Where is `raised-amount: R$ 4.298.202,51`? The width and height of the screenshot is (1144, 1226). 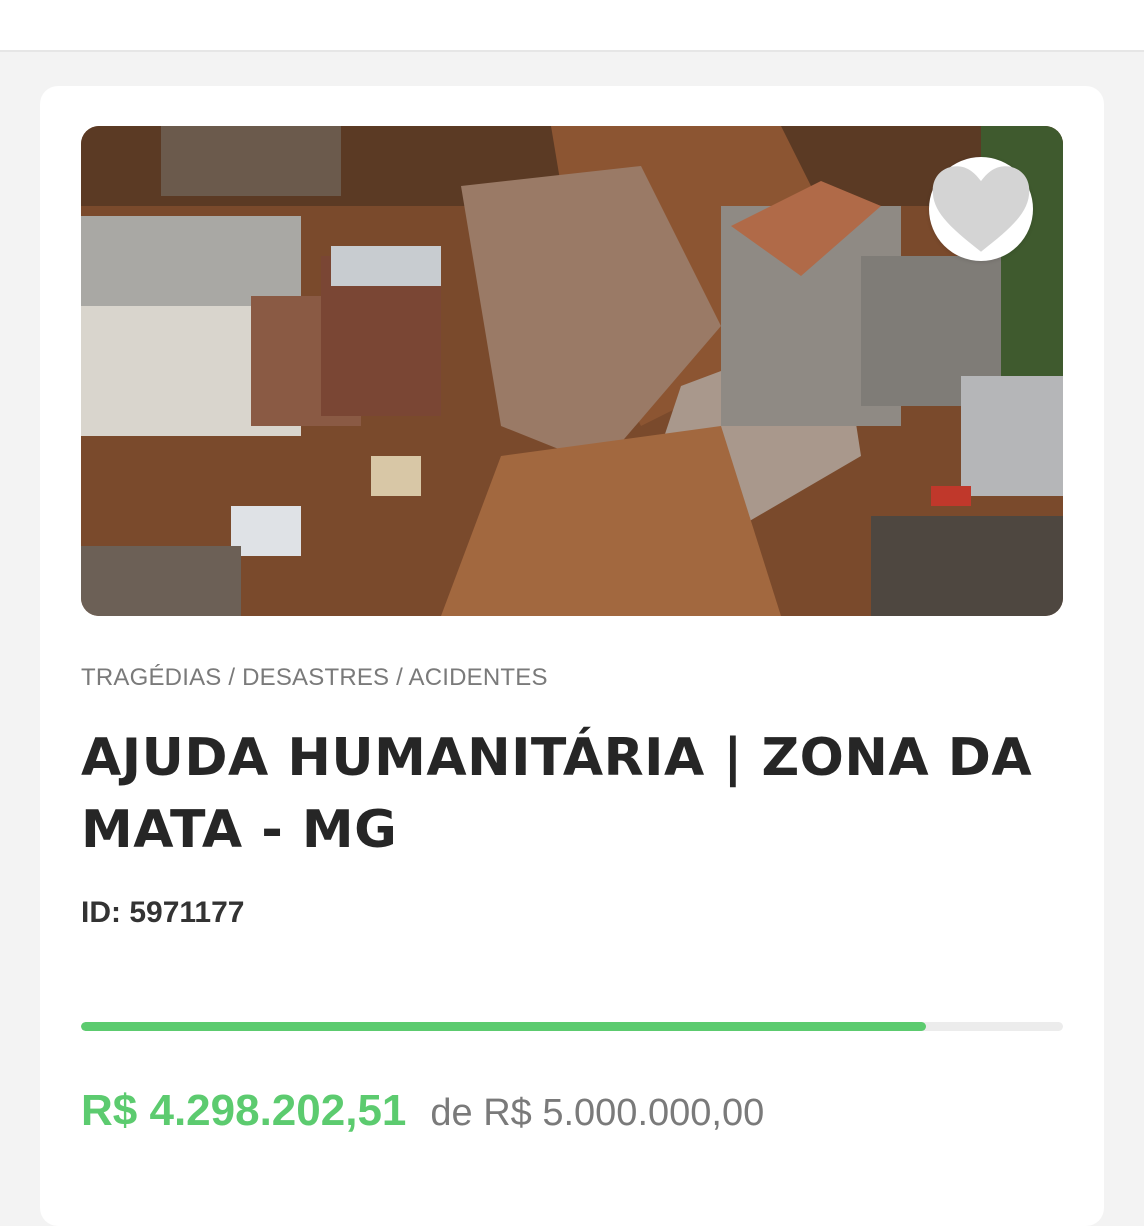
raised-amount: R$ 4.298.202,51 is located at coordinates (244, 1110).